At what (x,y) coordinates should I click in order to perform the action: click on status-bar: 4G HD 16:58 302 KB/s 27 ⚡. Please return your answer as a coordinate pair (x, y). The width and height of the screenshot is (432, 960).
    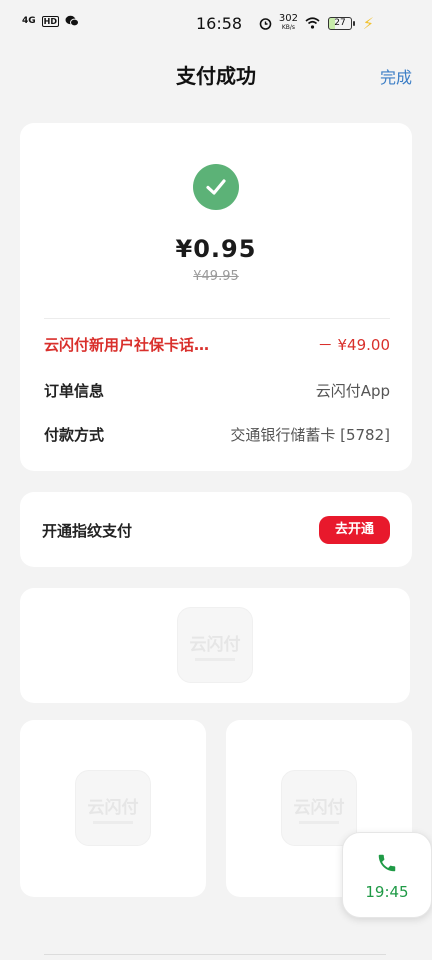
    Looking at the image, I should click on (216, 24).